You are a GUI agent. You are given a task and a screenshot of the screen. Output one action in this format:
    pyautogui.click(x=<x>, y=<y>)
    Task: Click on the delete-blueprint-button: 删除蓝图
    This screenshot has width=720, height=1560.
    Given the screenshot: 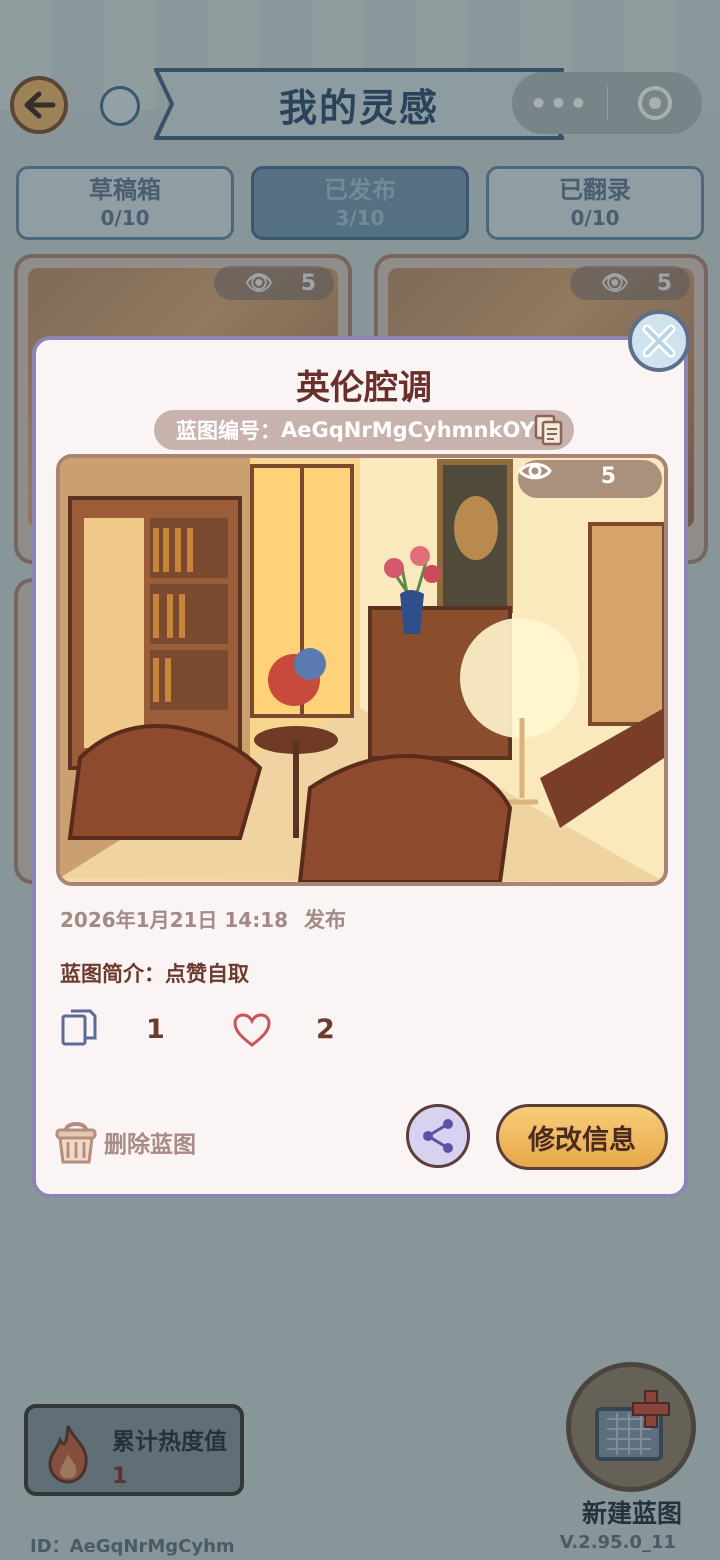 What is the action you would take?
    pyautogui.click(x=125, y=1142)
    